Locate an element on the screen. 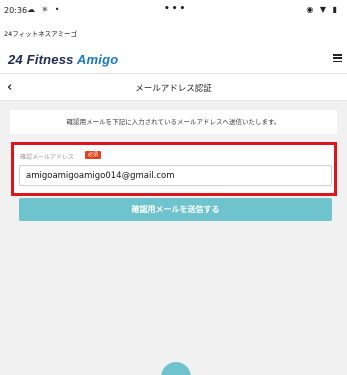 This screenshot has width=347, height=375. status-time: 20:36 is located at coordinates (16, 10).